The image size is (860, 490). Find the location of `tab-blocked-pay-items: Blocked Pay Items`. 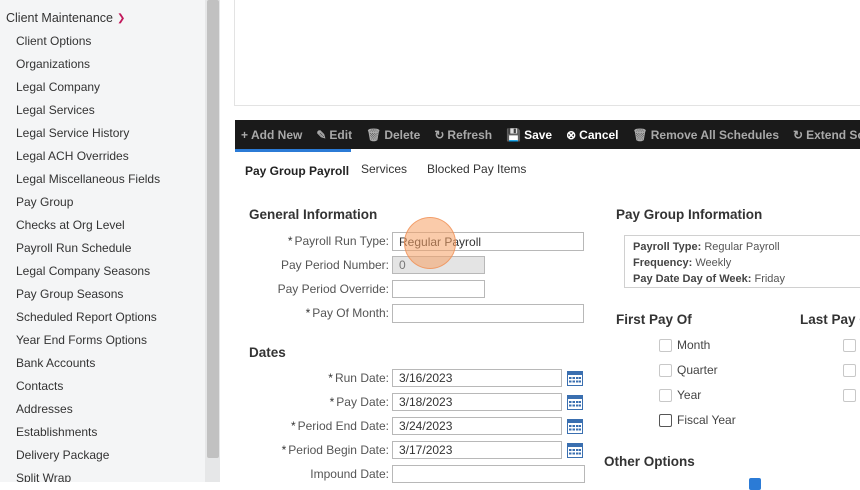

tab-blocked-pay-items: Blocked Pay Items is located at coordinates (476, 169).